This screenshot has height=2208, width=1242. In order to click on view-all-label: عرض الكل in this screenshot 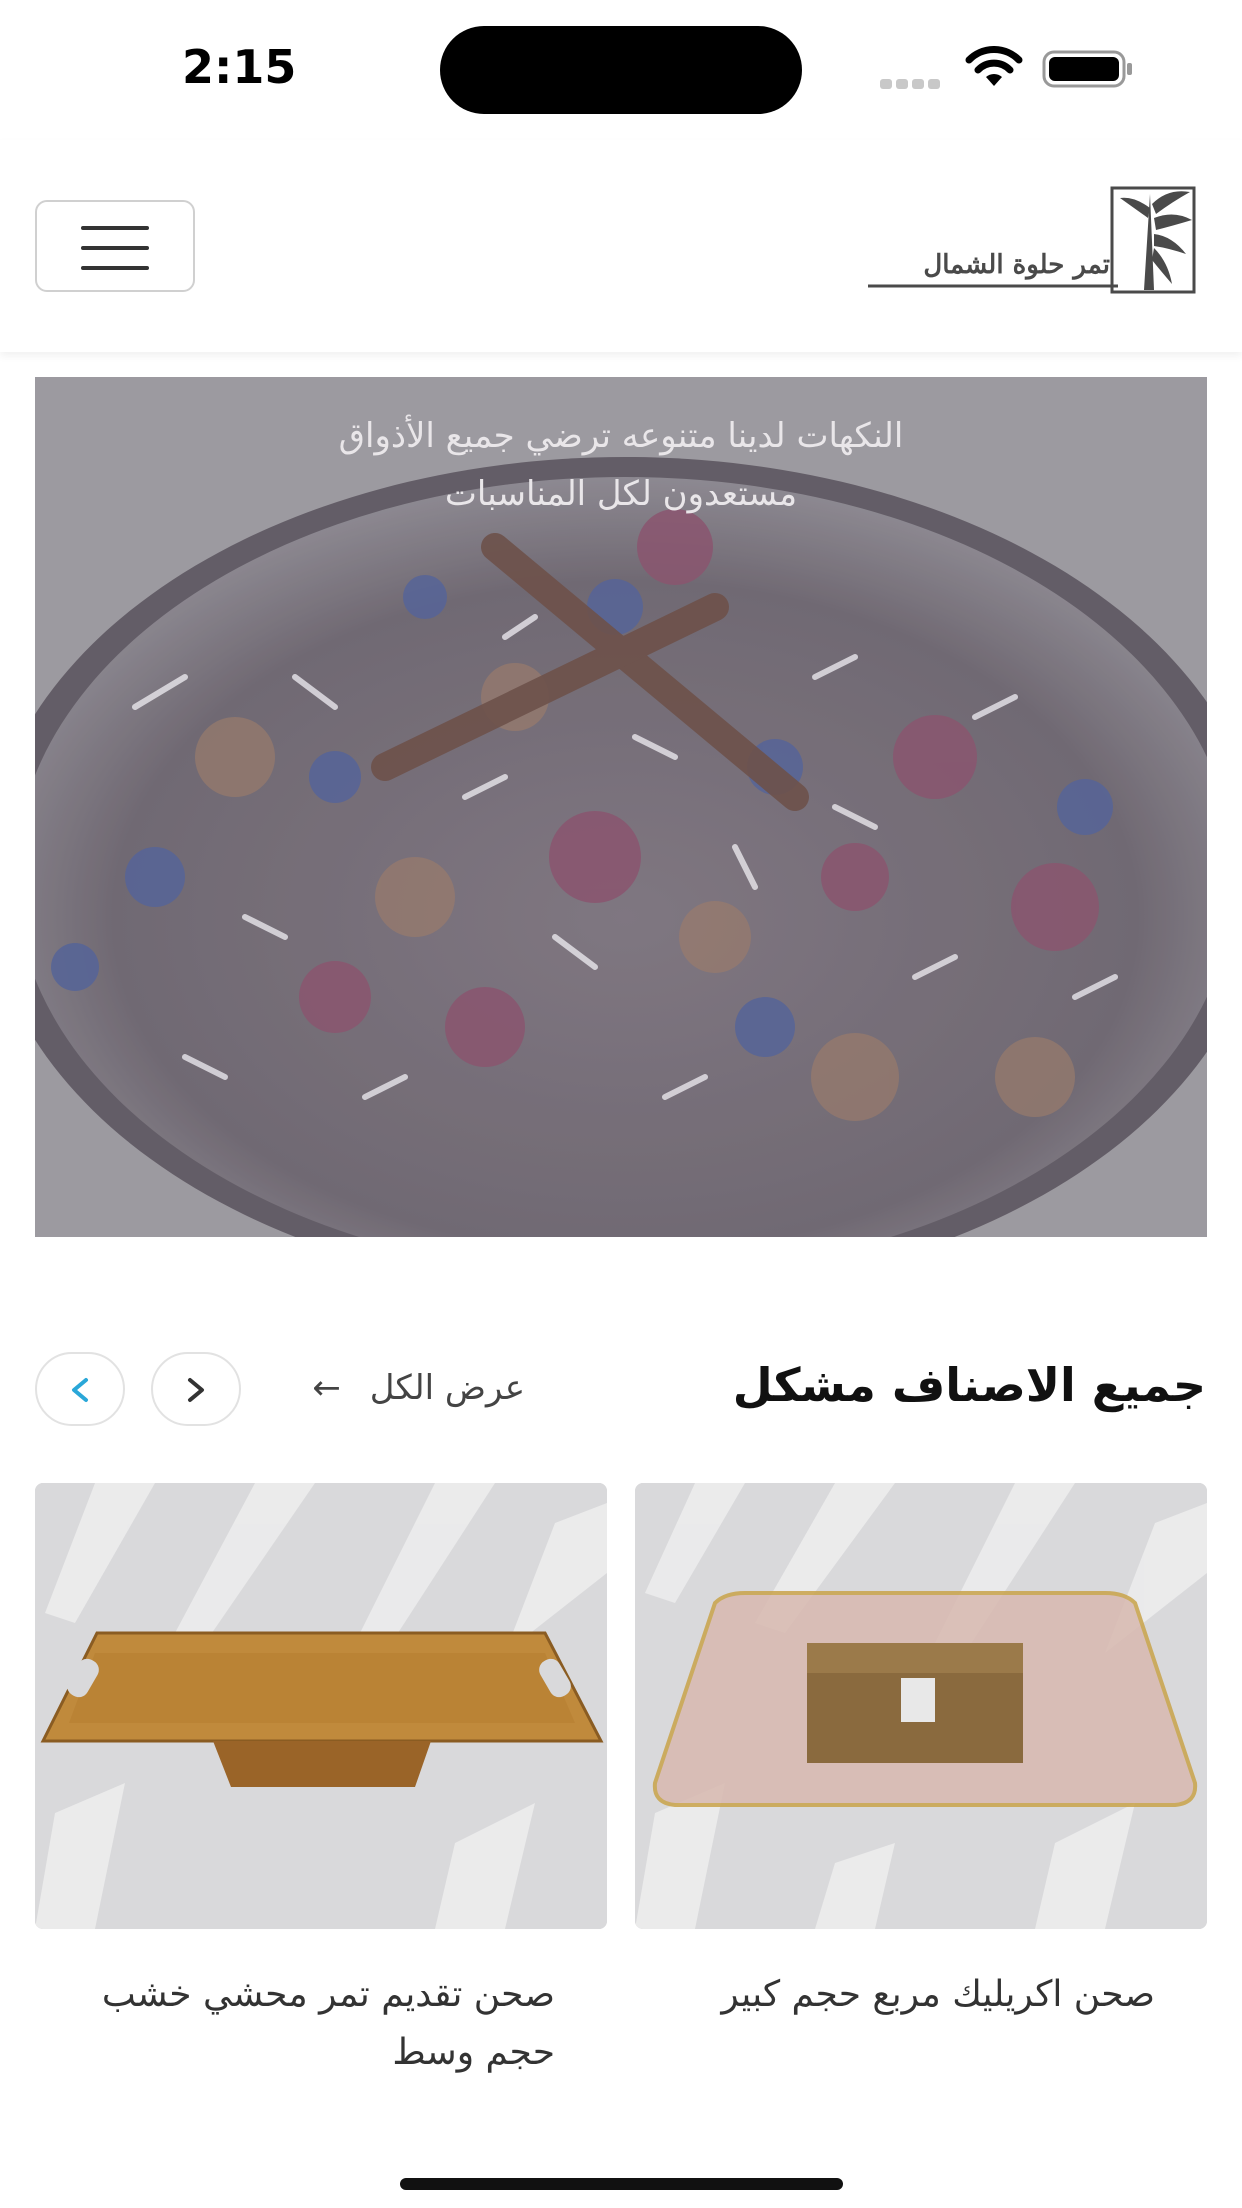, I will do `click(447, 1388)`.